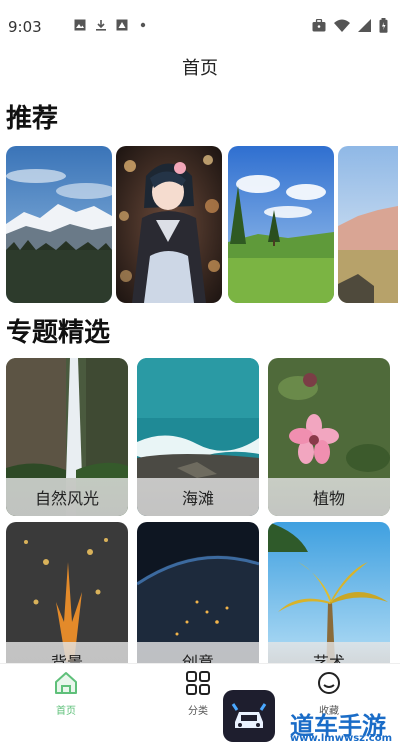  What do you see at coordinates (383, 25) in the screenshot?
I see `battery-icon` at bounding box center [383, 25].